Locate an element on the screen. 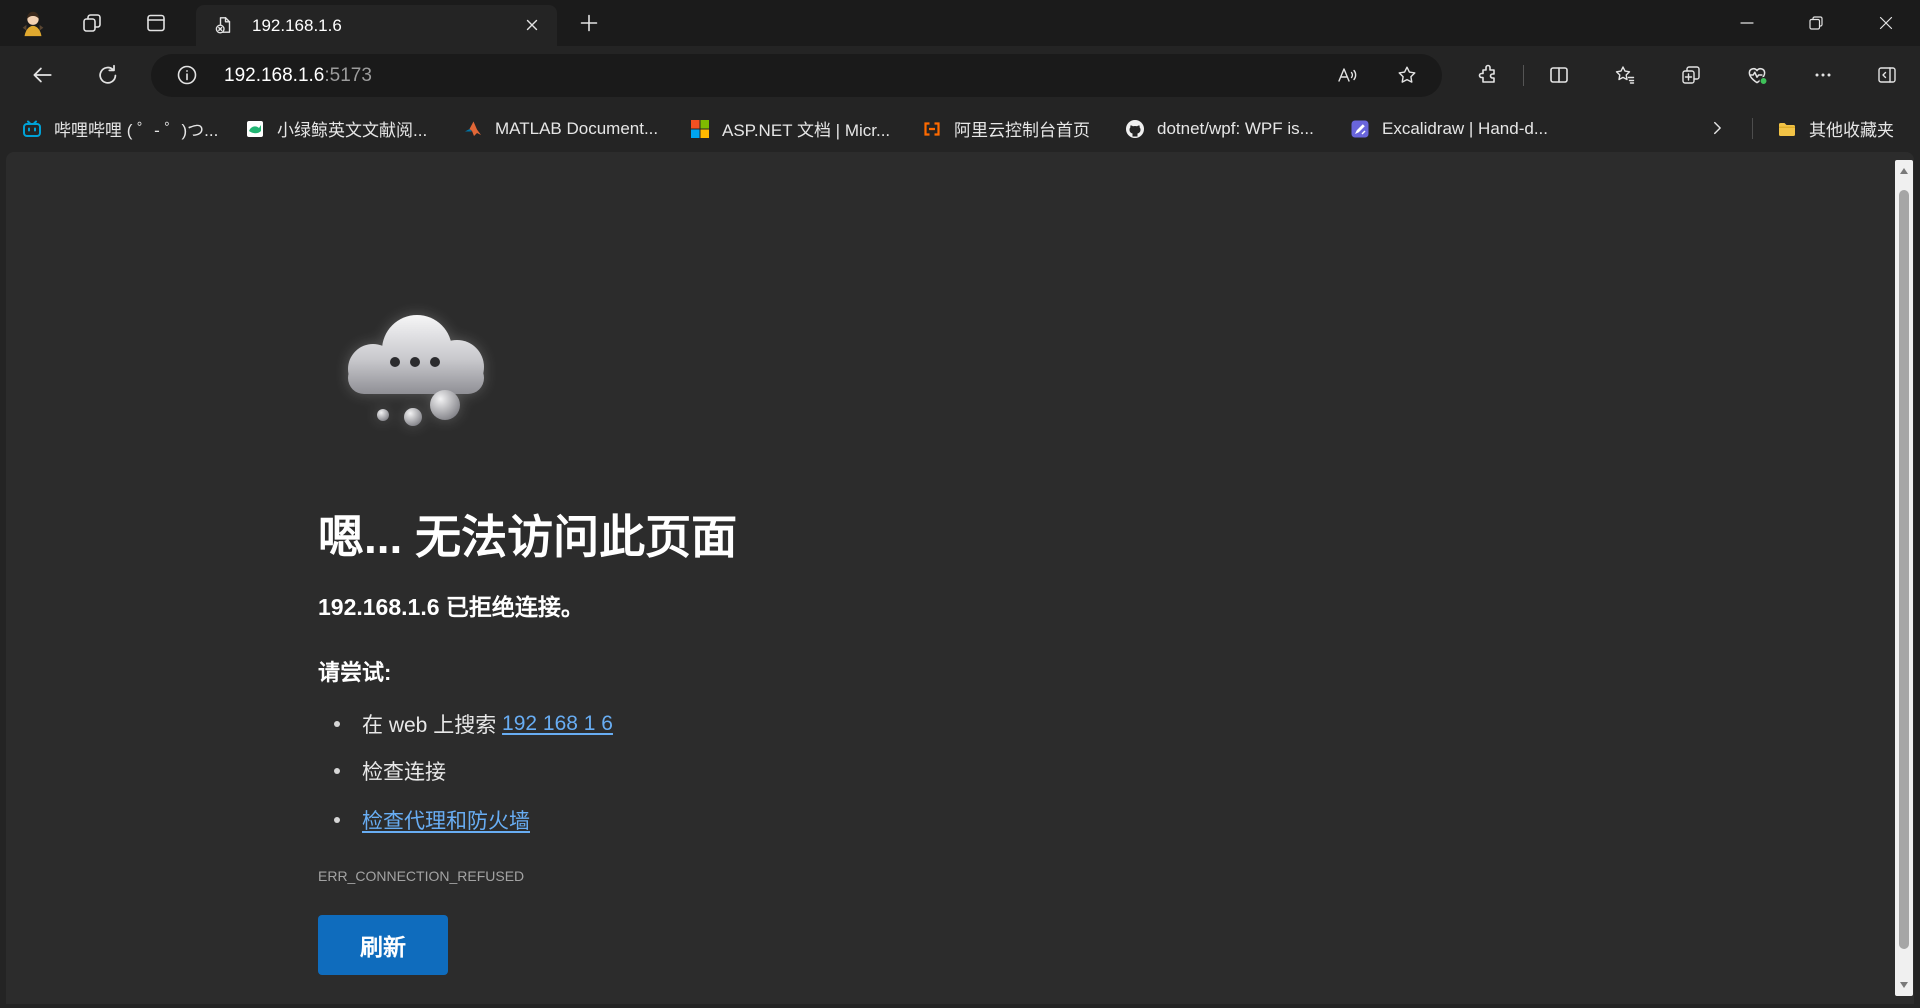 The image size is (1920, 1008). search-web-link: 192 168 1 6 is located at coordinates (557, 724).